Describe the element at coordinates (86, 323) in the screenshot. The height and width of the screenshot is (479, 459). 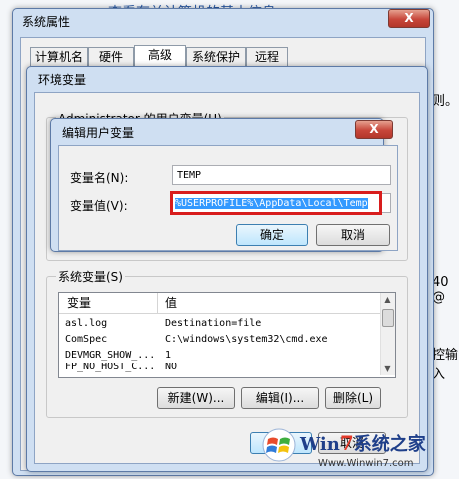
I see `row-name: asl.log` at that location.